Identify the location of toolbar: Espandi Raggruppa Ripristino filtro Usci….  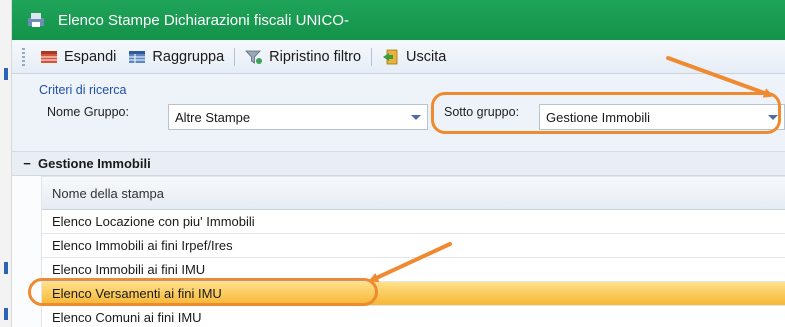
(398, 57).